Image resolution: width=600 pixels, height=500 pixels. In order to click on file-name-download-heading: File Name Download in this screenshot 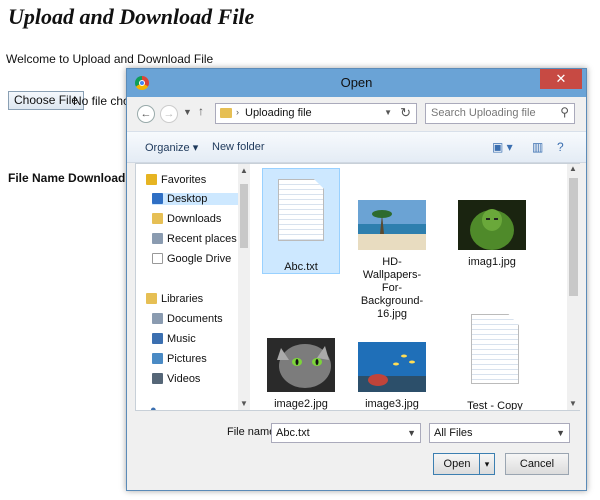, I will do `click(67, 178)`.